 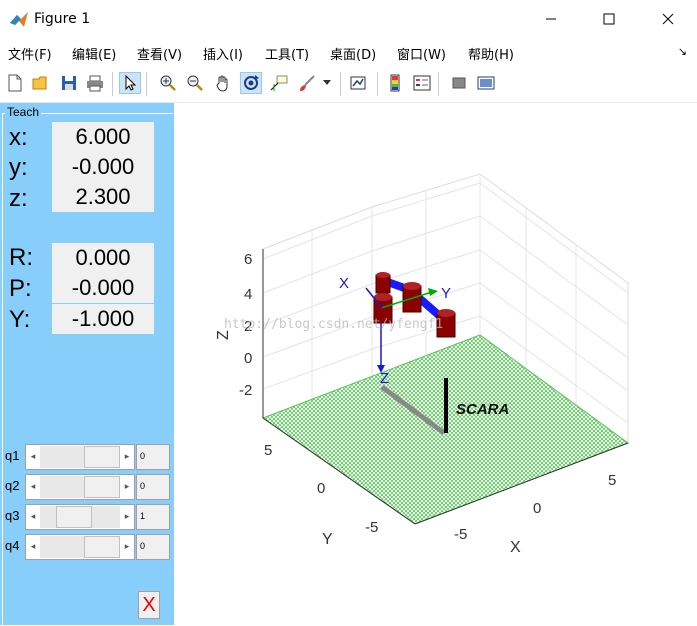 I want to click on legend-button, so click(x=422, y=83).